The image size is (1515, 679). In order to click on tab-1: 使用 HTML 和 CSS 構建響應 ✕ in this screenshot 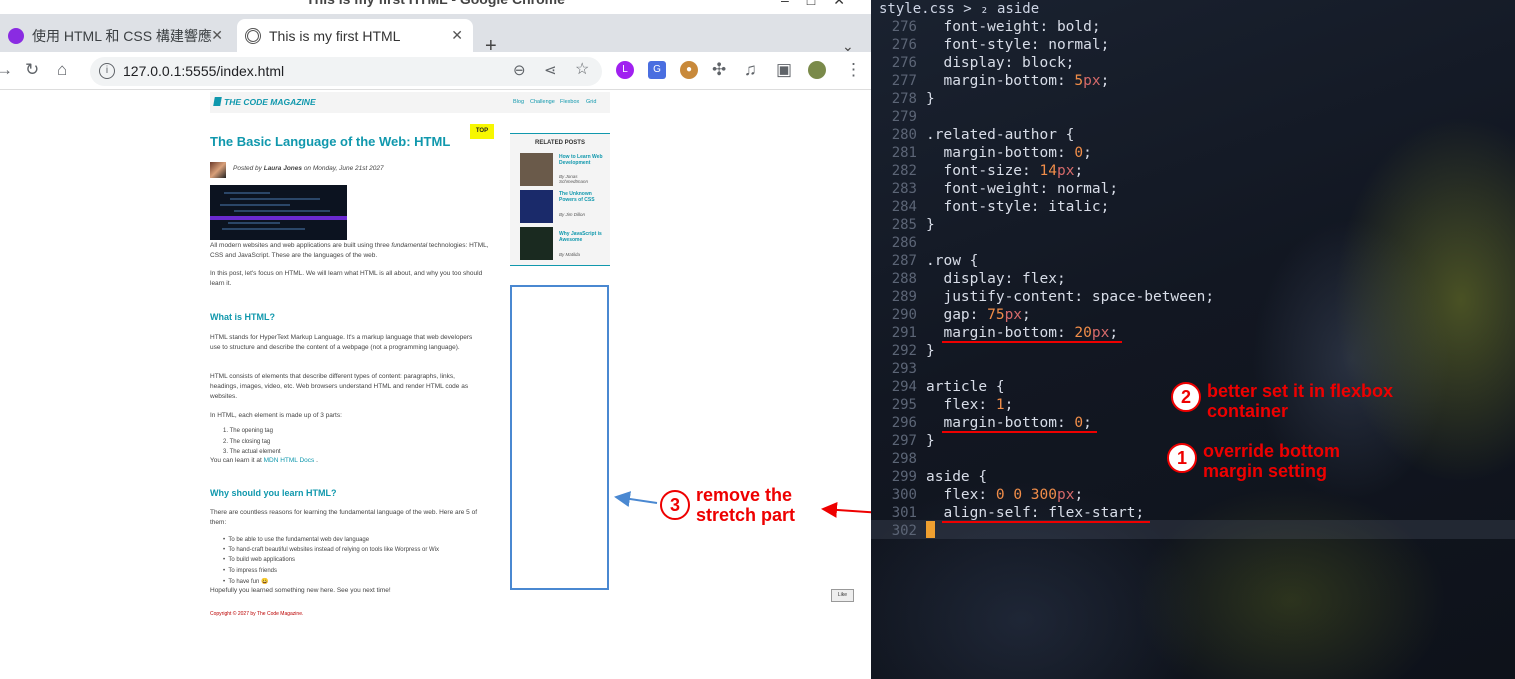, I will do `click(116, 35)`.